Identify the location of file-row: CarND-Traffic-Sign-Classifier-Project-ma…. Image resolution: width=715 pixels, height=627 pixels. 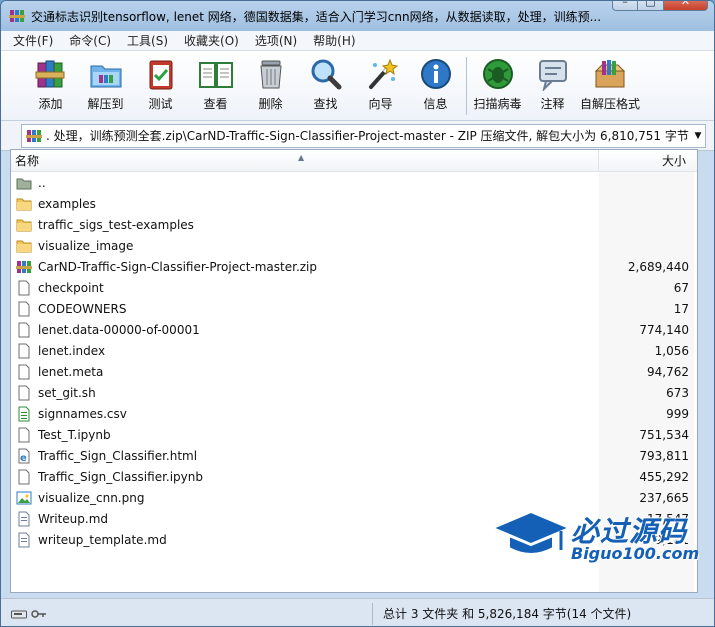
(354, 266).